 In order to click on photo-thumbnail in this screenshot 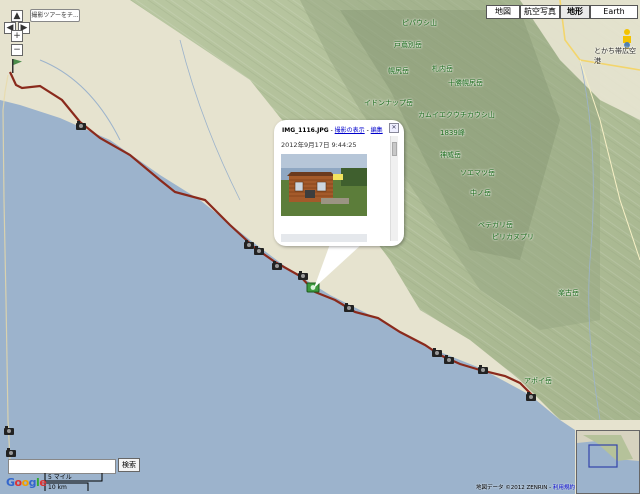, I will do `click(324, 185)`.